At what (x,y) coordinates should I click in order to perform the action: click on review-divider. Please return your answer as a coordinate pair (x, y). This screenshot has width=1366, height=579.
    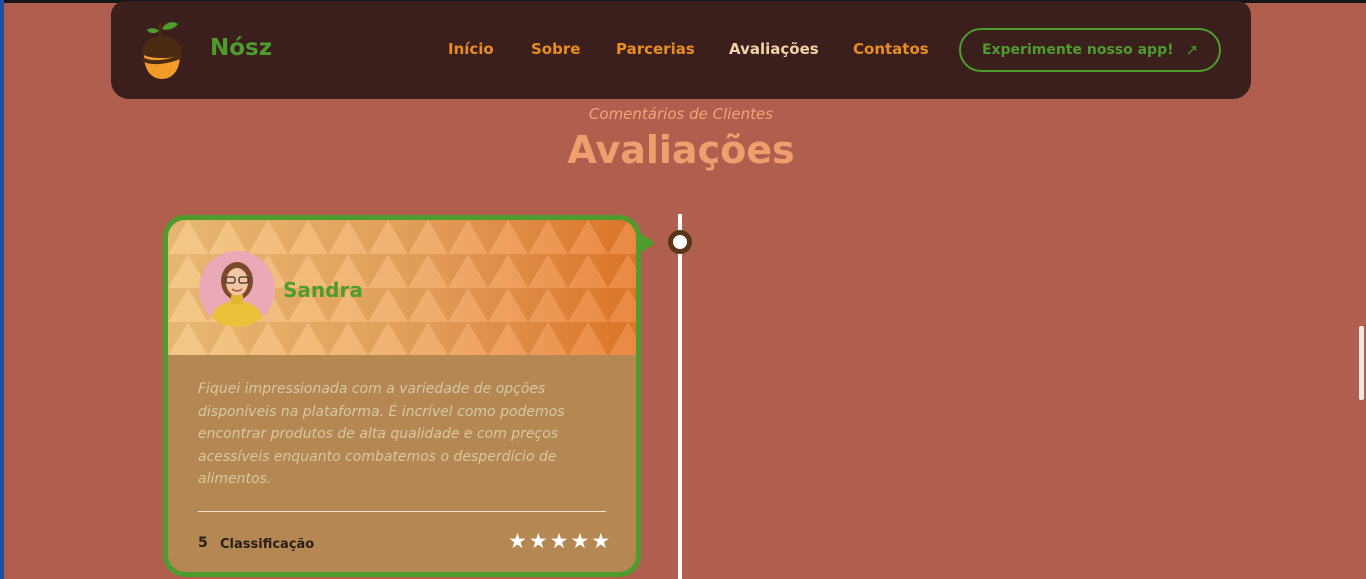
    Looking at the image, I should click on (402, 511).